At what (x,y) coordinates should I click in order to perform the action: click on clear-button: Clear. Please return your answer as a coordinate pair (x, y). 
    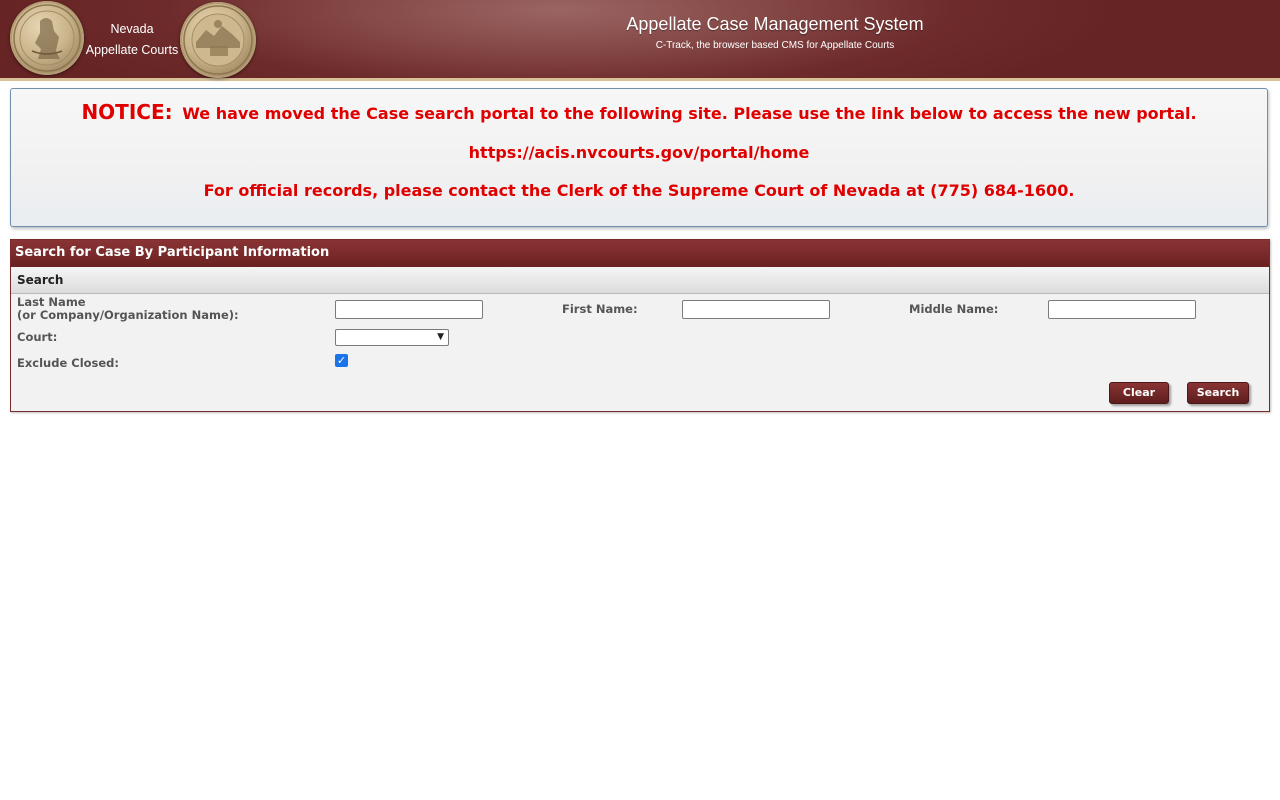
    Looking at the image, I should click on (1139, 393).